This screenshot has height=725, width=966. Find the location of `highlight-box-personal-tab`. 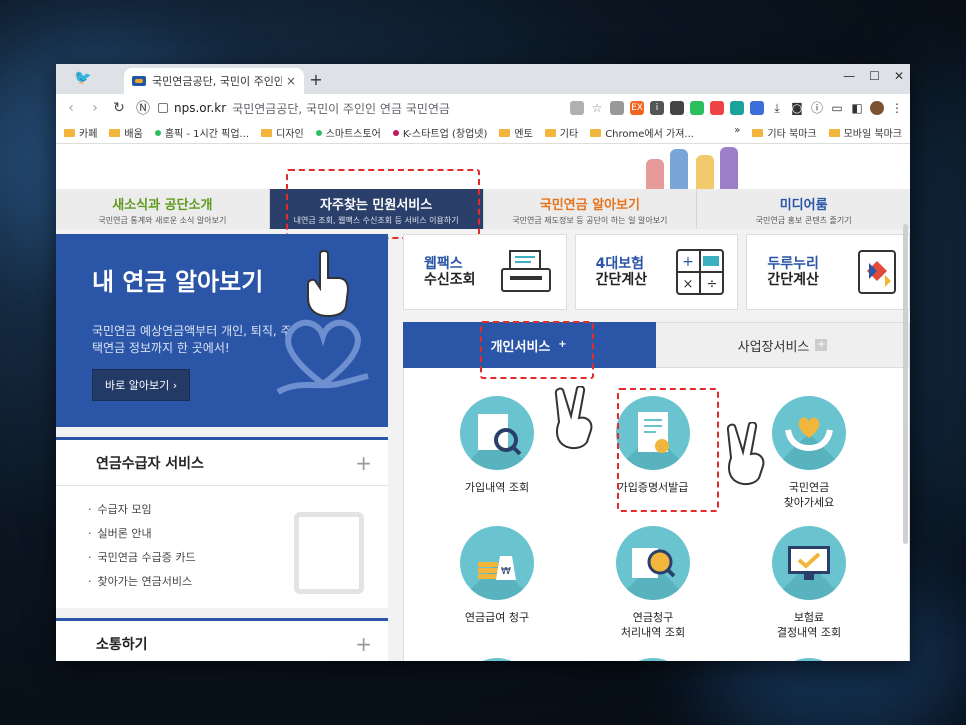

highlight-box-personal-tab is located at coordinates (537, 350).